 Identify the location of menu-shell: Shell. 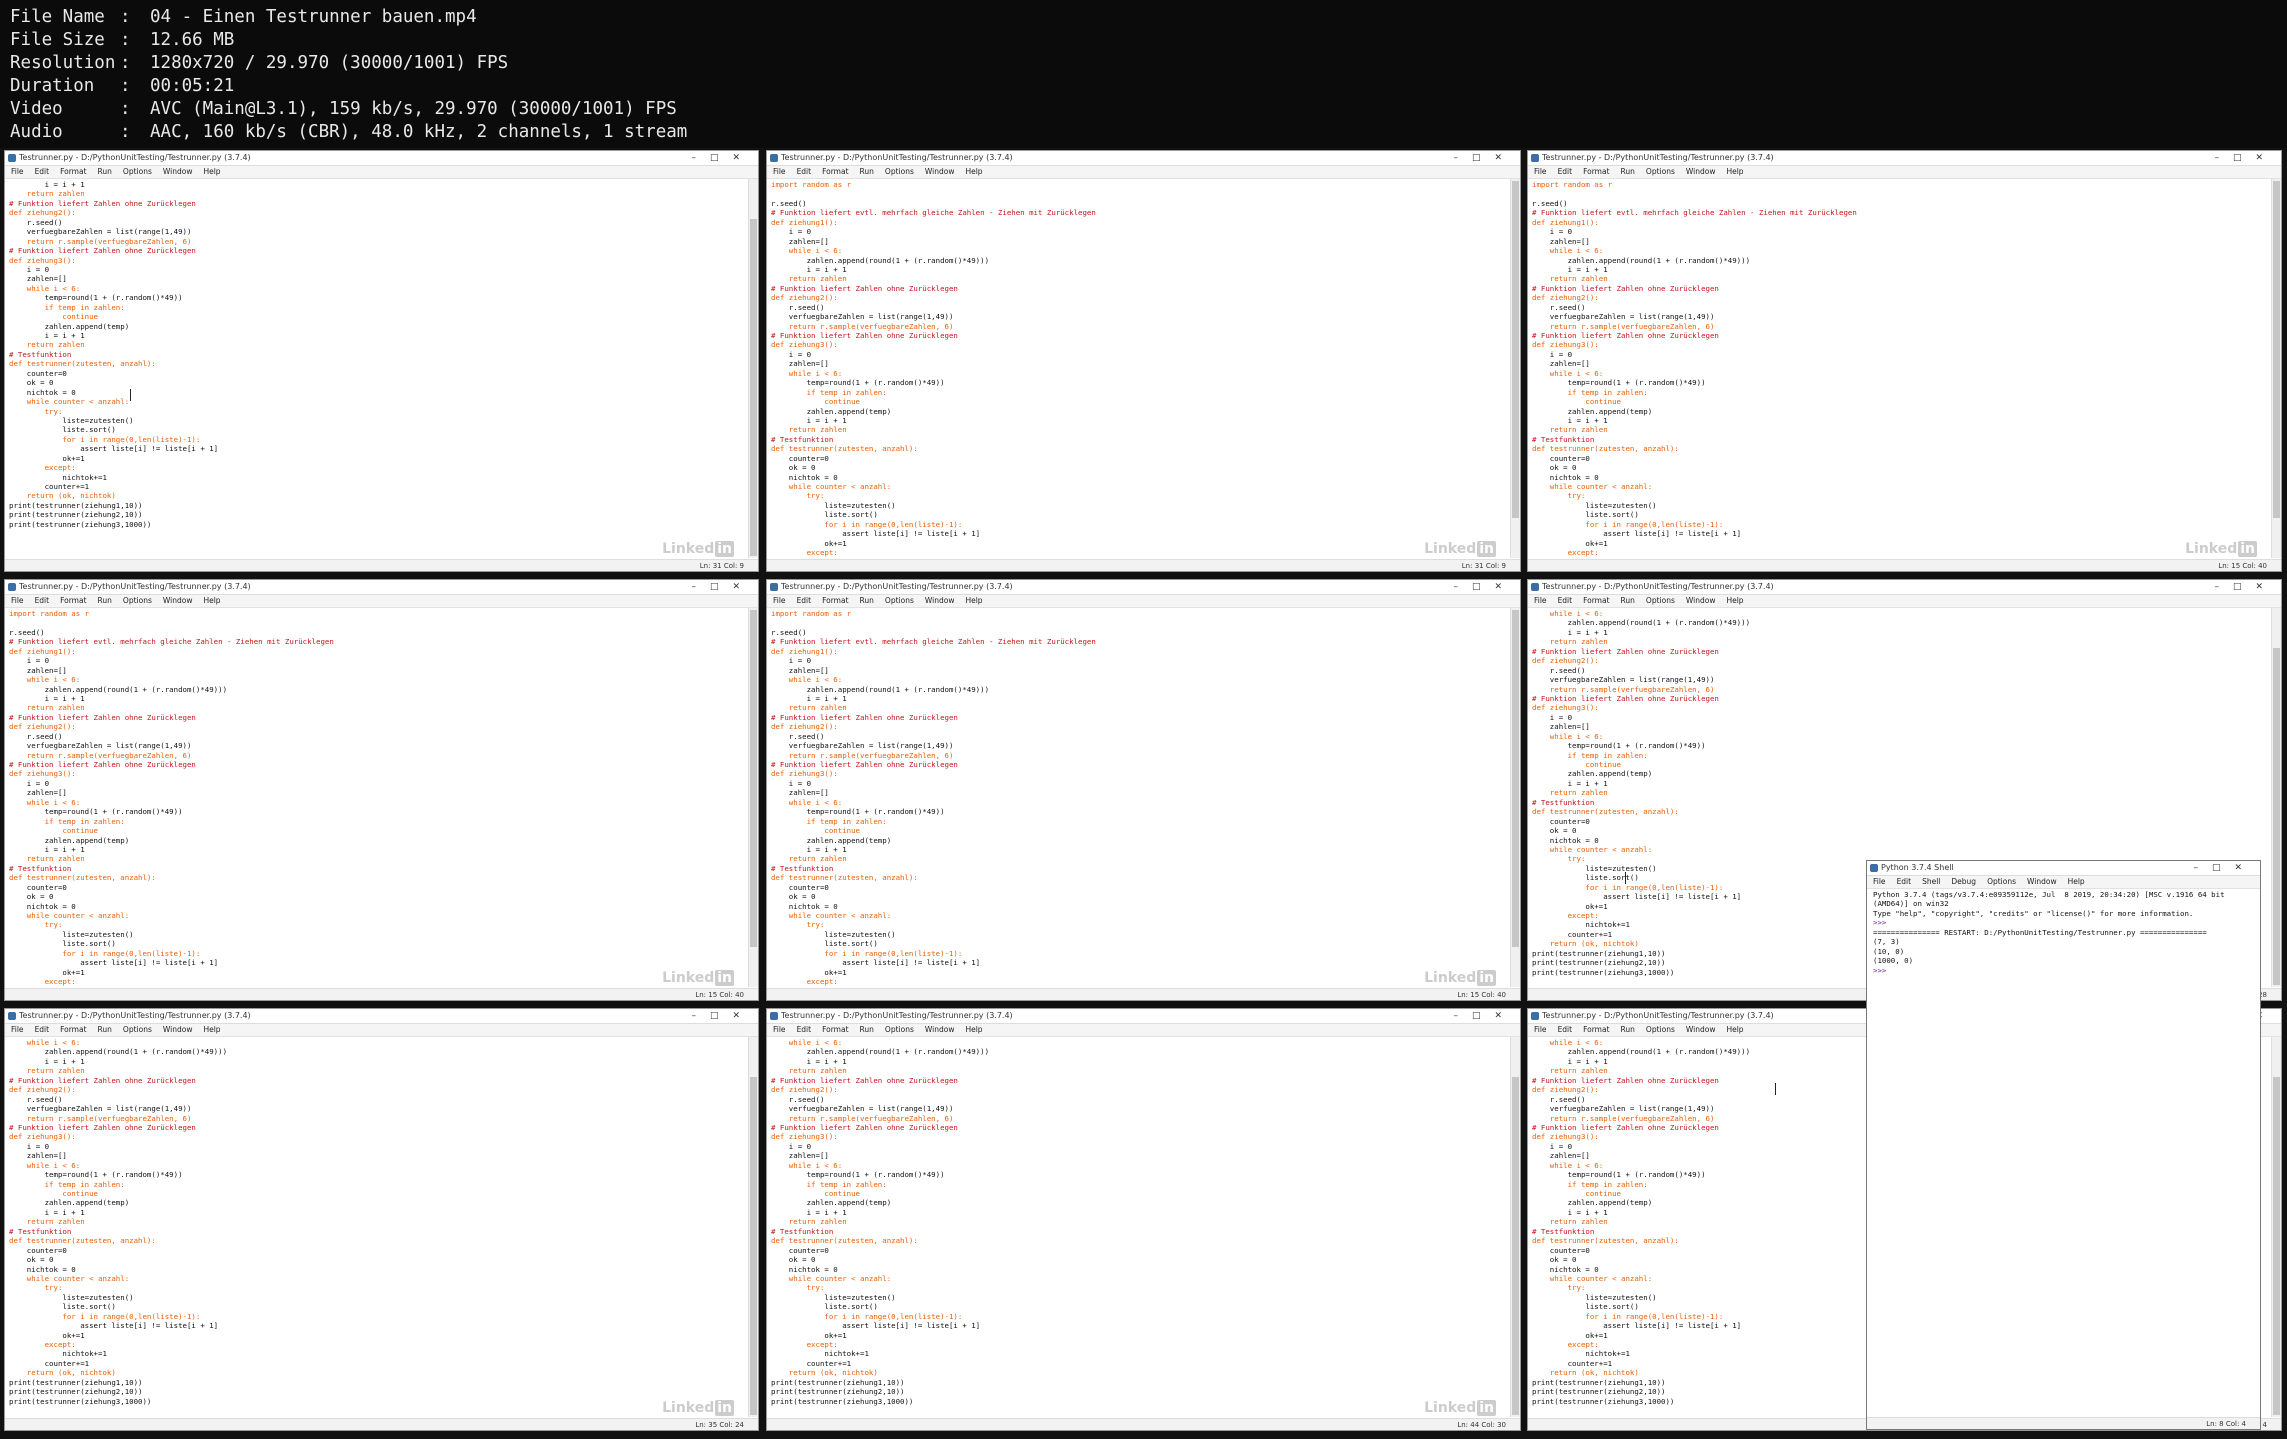
(1931, 881).